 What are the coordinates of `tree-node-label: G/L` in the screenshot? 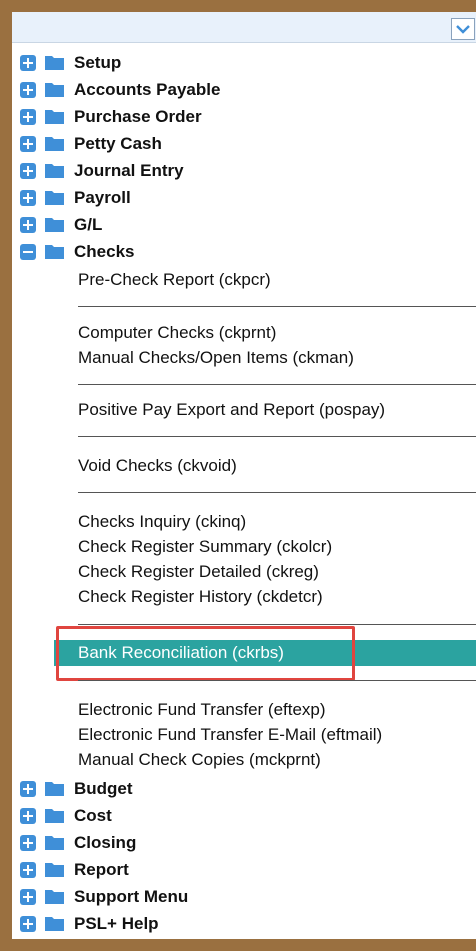 It's located at (88, 224).